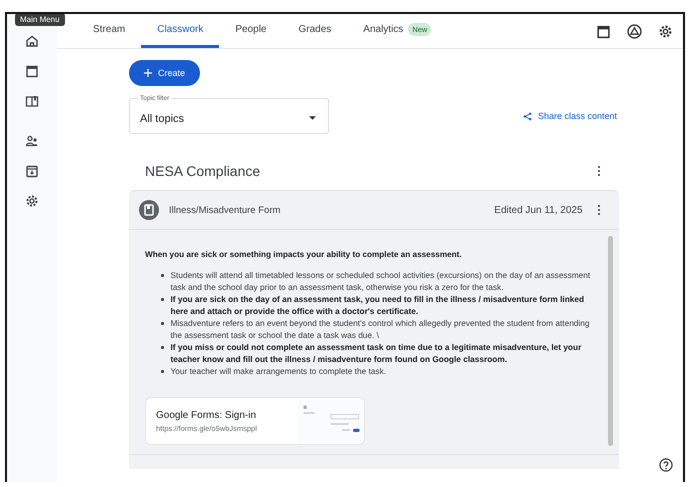 The image size is (689, 487). Describe the element at coordinates (304, 254) in the screenshot. I see `intro-text: When you are sick or something impacts your ability to complete an assessment.` at that location.